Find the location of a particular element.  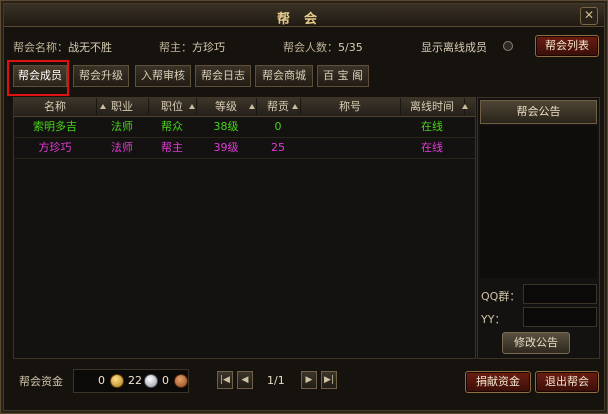

table-row: 方珍巧 法师 帮主 39级 25 在线 is located at coordinates (244, 148).